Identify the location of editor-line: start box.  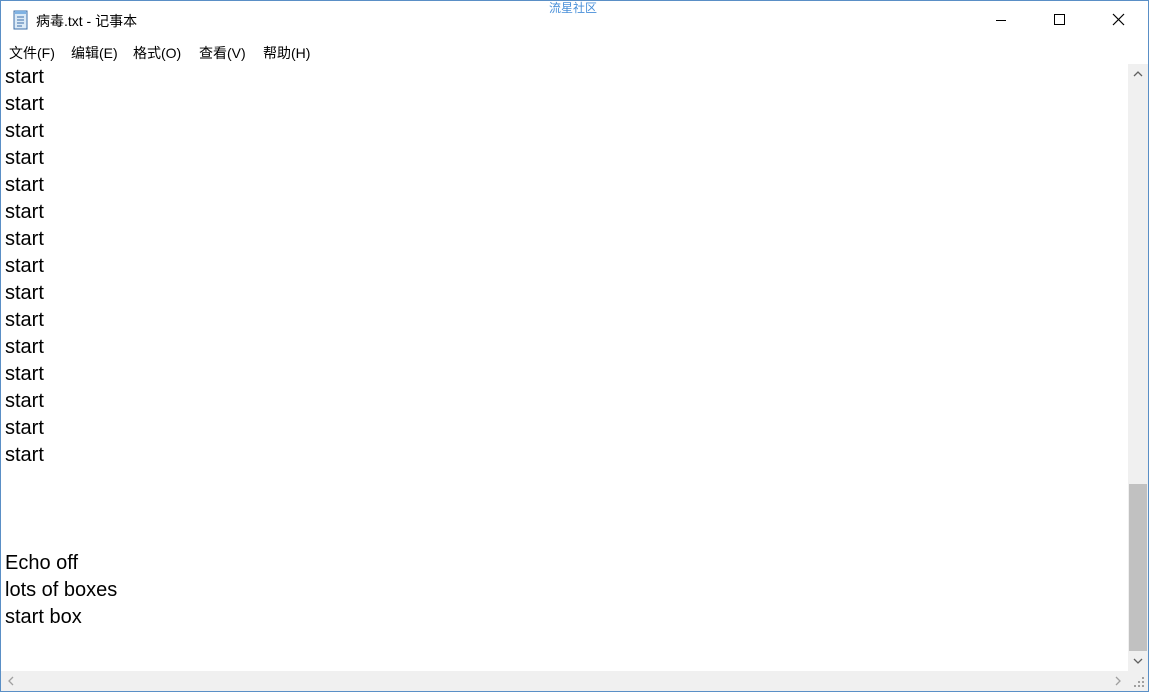
(43, 617).